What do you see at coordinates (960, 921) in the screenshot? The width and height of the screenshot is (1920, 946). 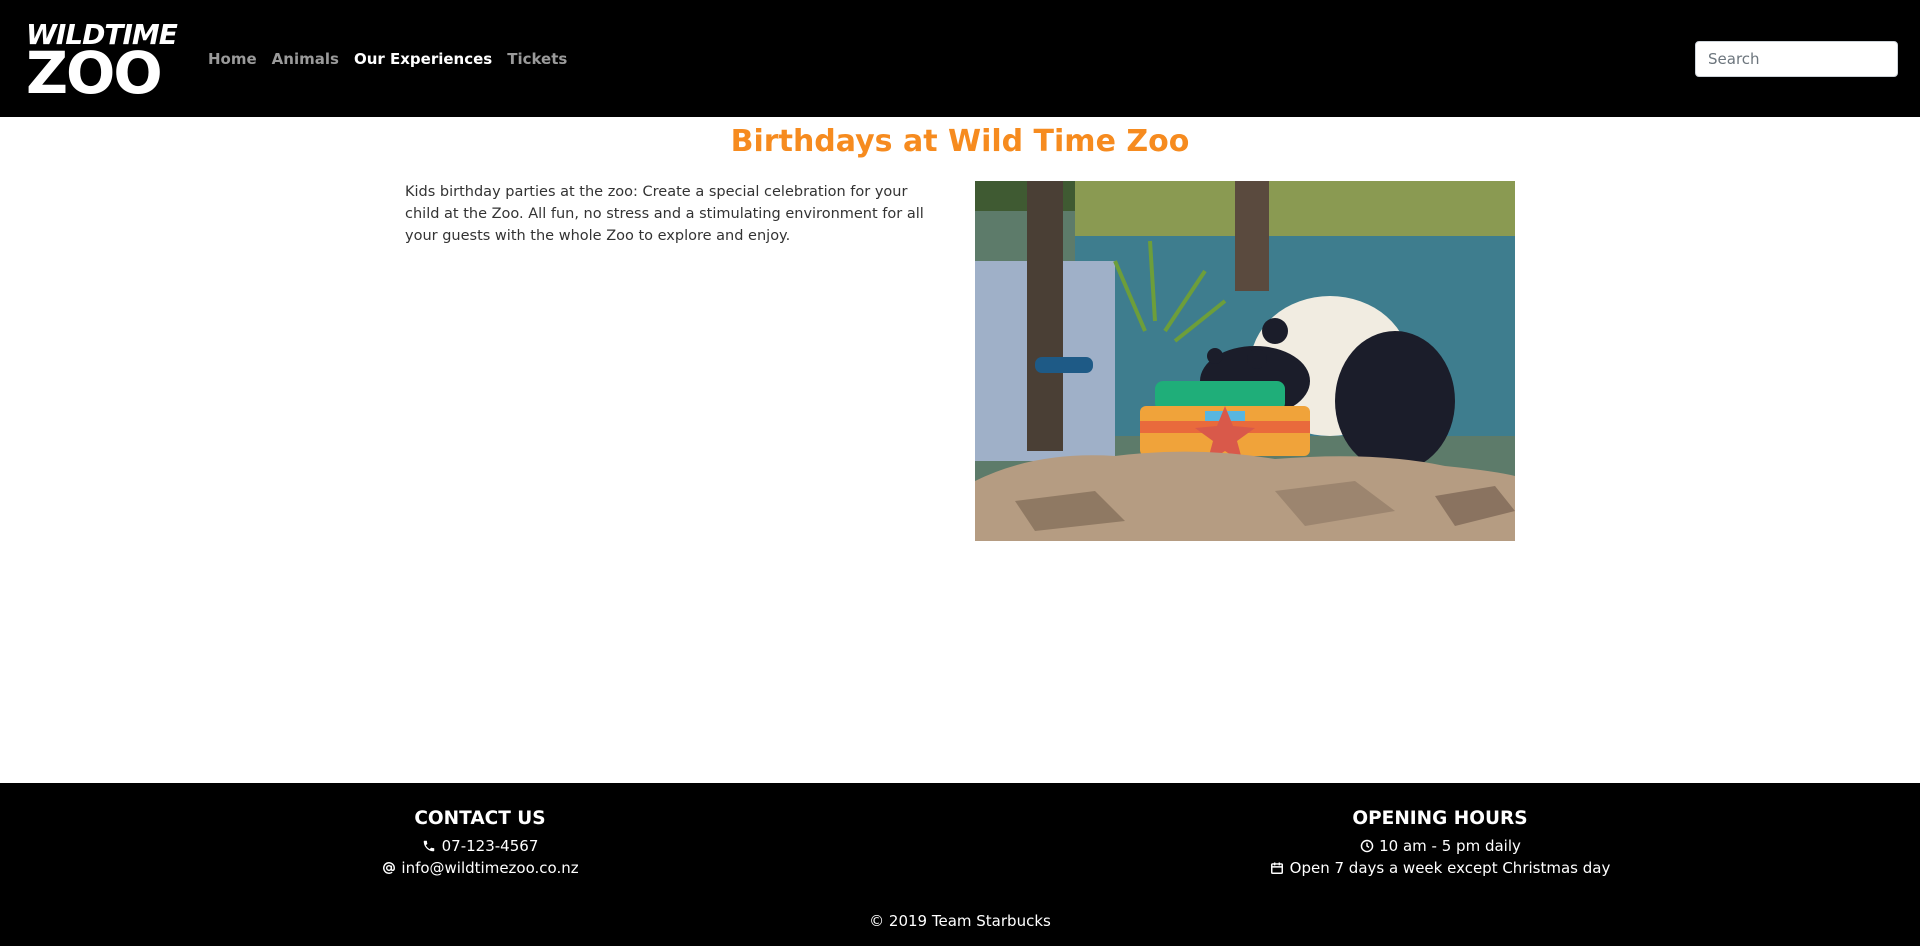 I see `copyright-text: © 2019 Team Starbucks` at bounding box center [960, 921].